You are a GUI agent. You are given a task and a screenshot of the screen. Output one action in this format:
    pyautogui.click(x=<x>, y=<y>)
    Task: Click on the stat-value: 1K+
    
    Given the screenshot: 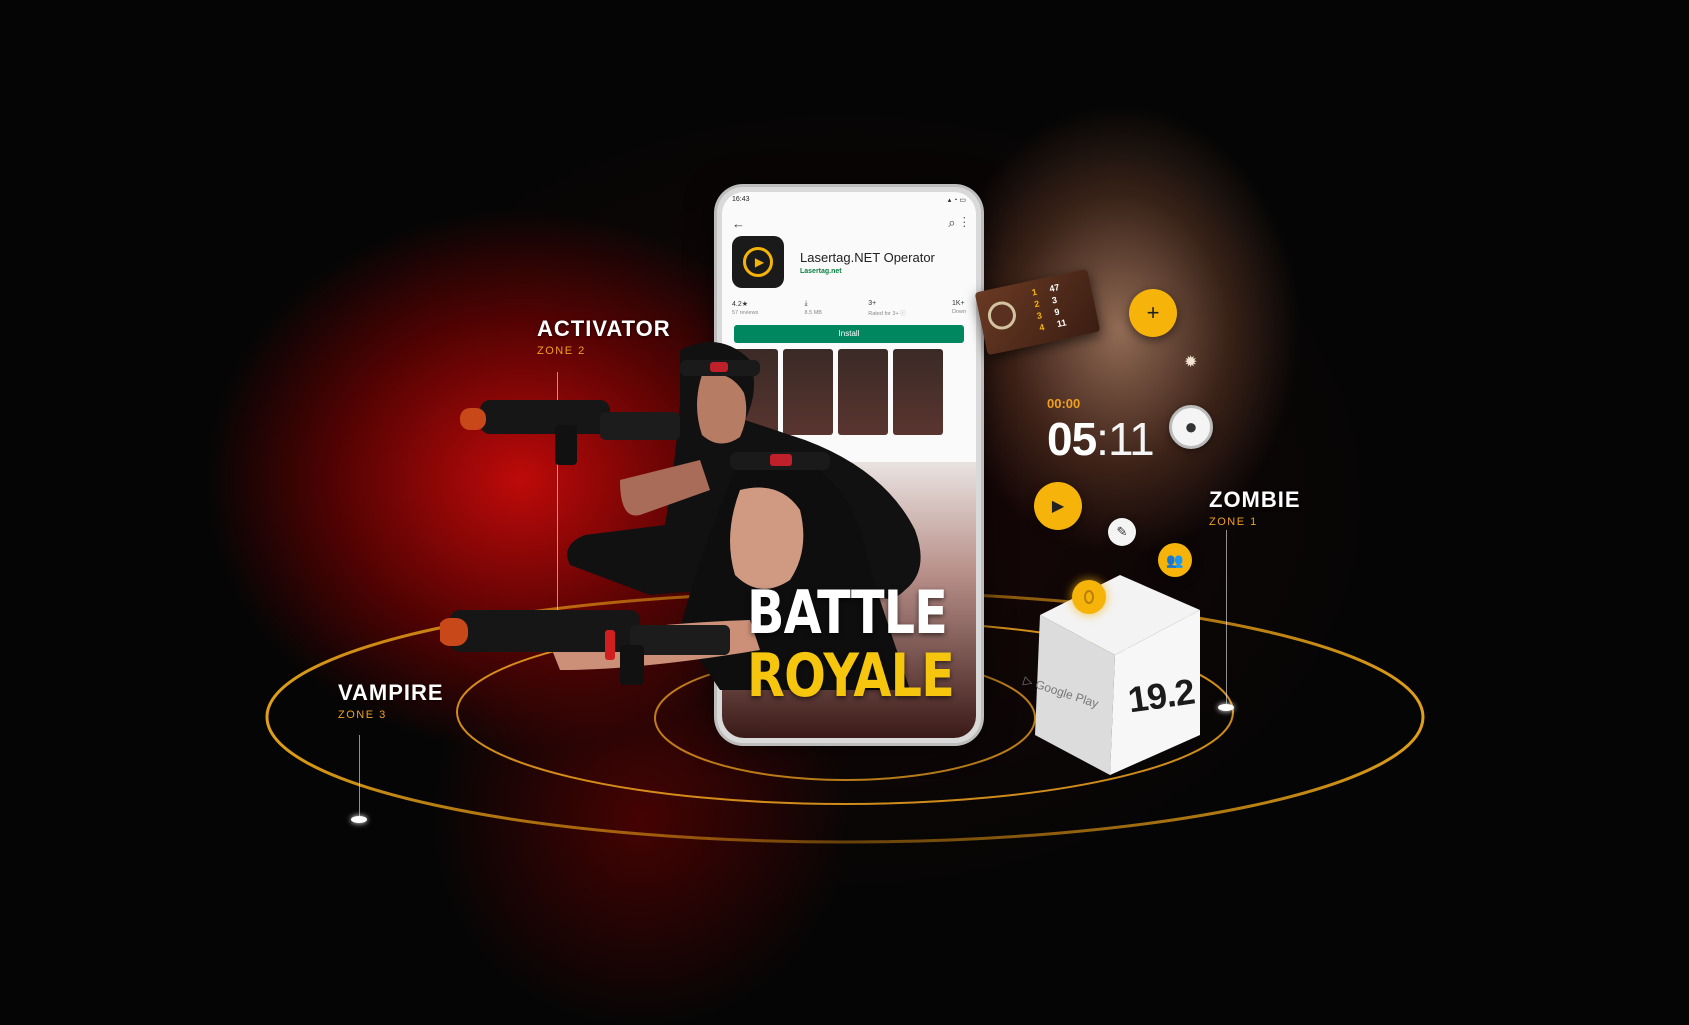 What is the action you would take?
    pyautogui.click(x=958, y=303)
    